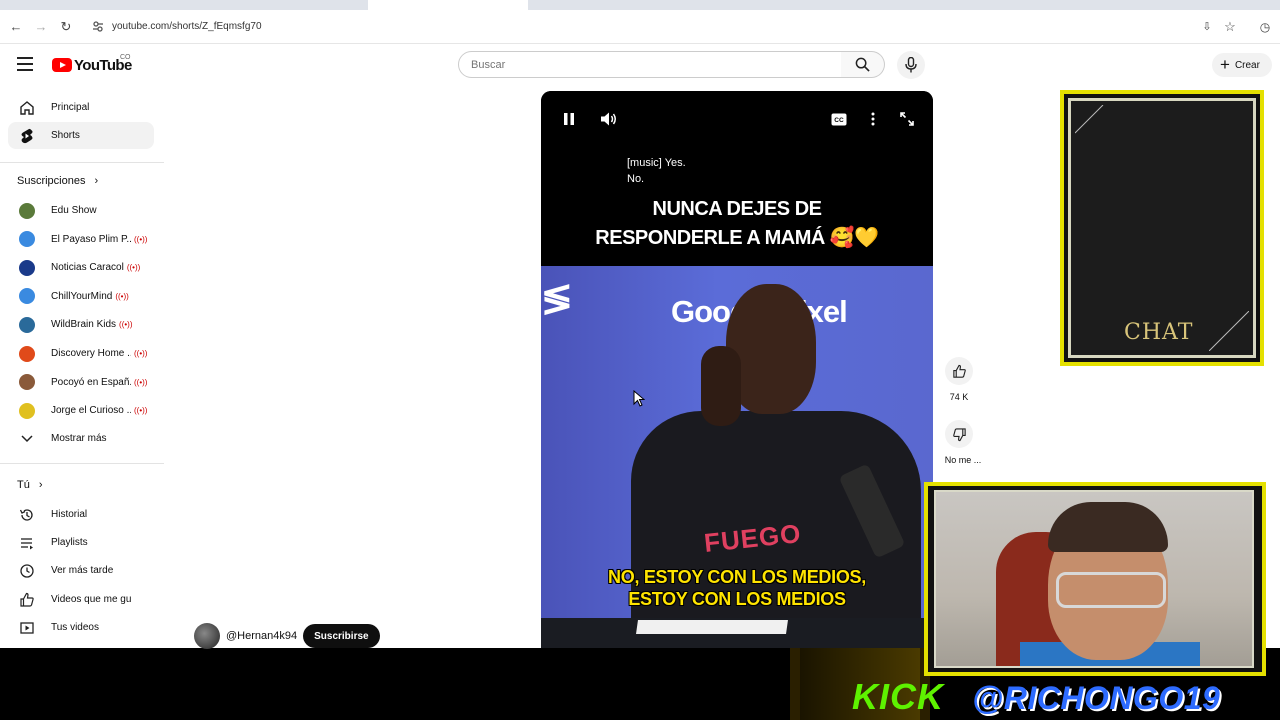 This screenshot has width=1280, height=720. I want to click on search-icon, so click(862, 64).